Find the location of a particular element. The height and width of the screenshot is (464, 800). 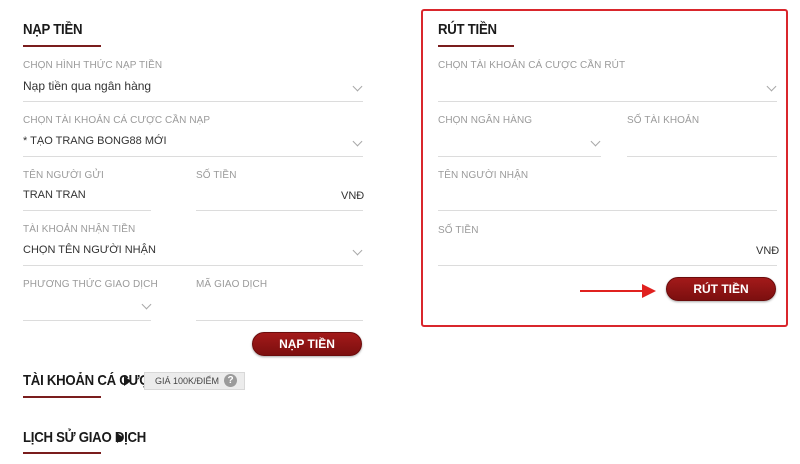

deposit-transaction-code-label: MÃ GIAO DỊCH is located at coordinates (232, 284).